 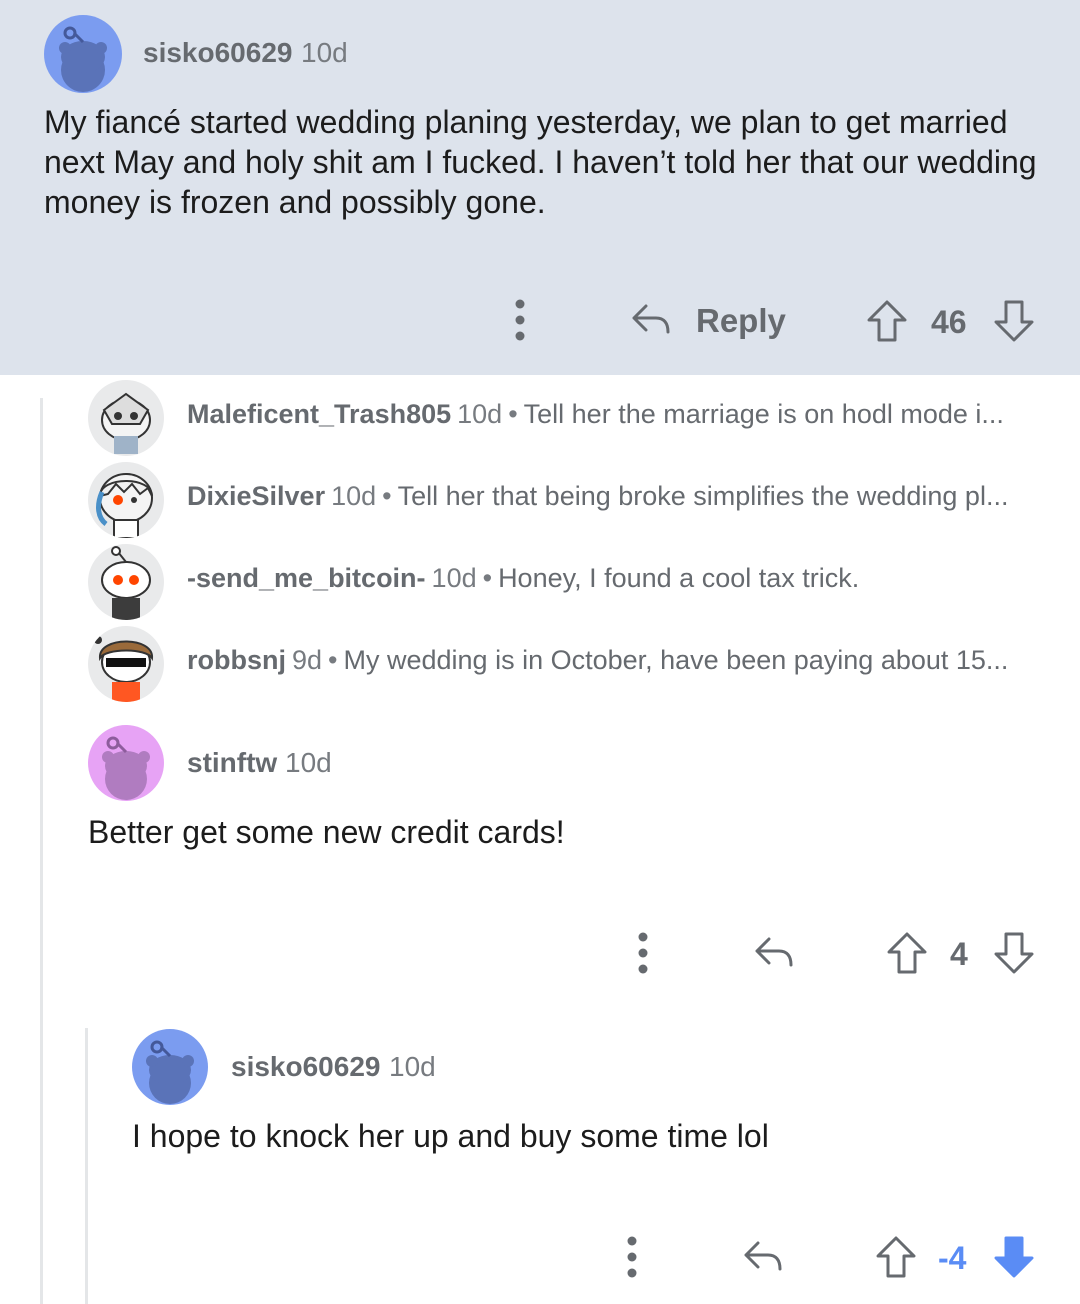 I want to click on reply-label: Reply, so click(x=741, y=320).